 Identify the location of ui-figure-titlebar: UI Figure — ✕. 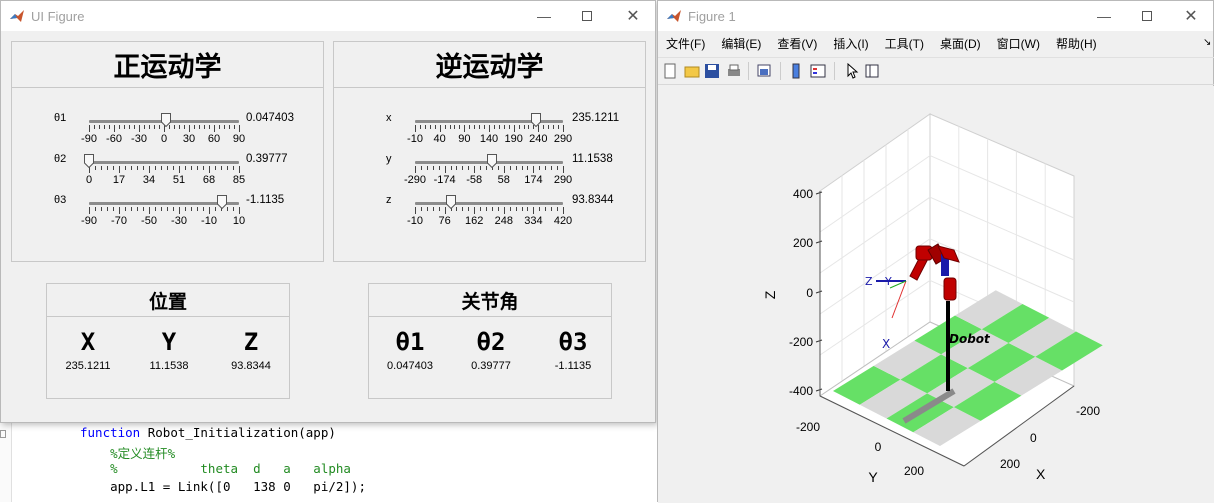
(328, 16).